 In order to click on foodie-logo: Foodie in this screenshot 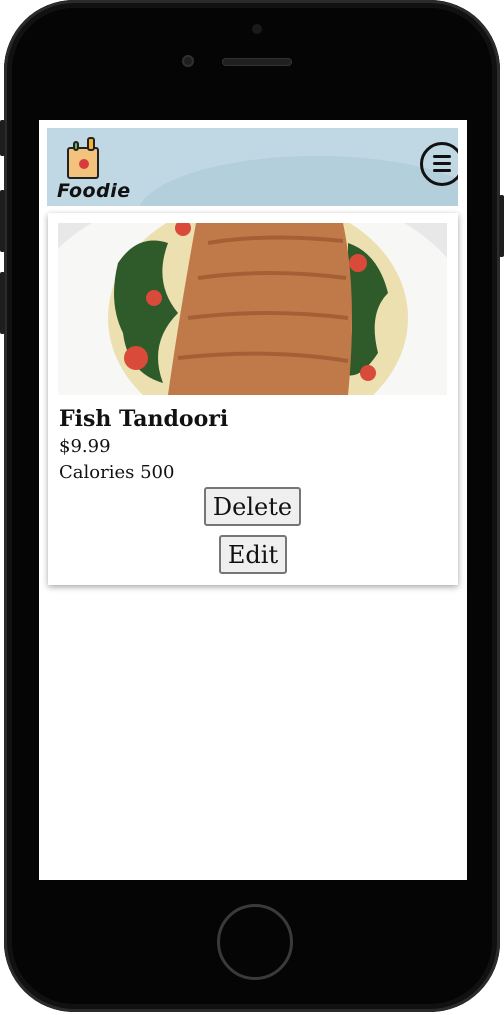, I will do `click(93, 168)`.